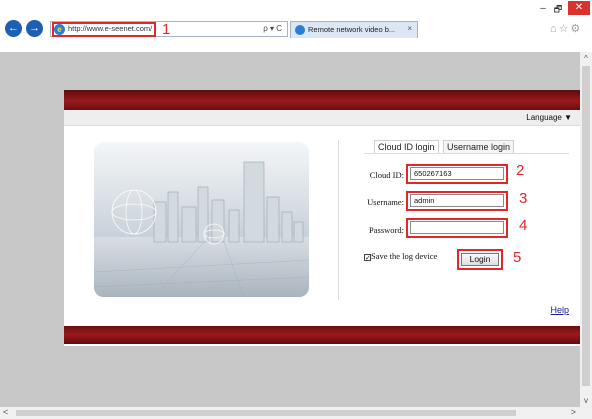 This screenshot has height=419, width=592. Describe the element at coordinates (480, 259) in the screenshot. I see `login-button: Login` at that location.